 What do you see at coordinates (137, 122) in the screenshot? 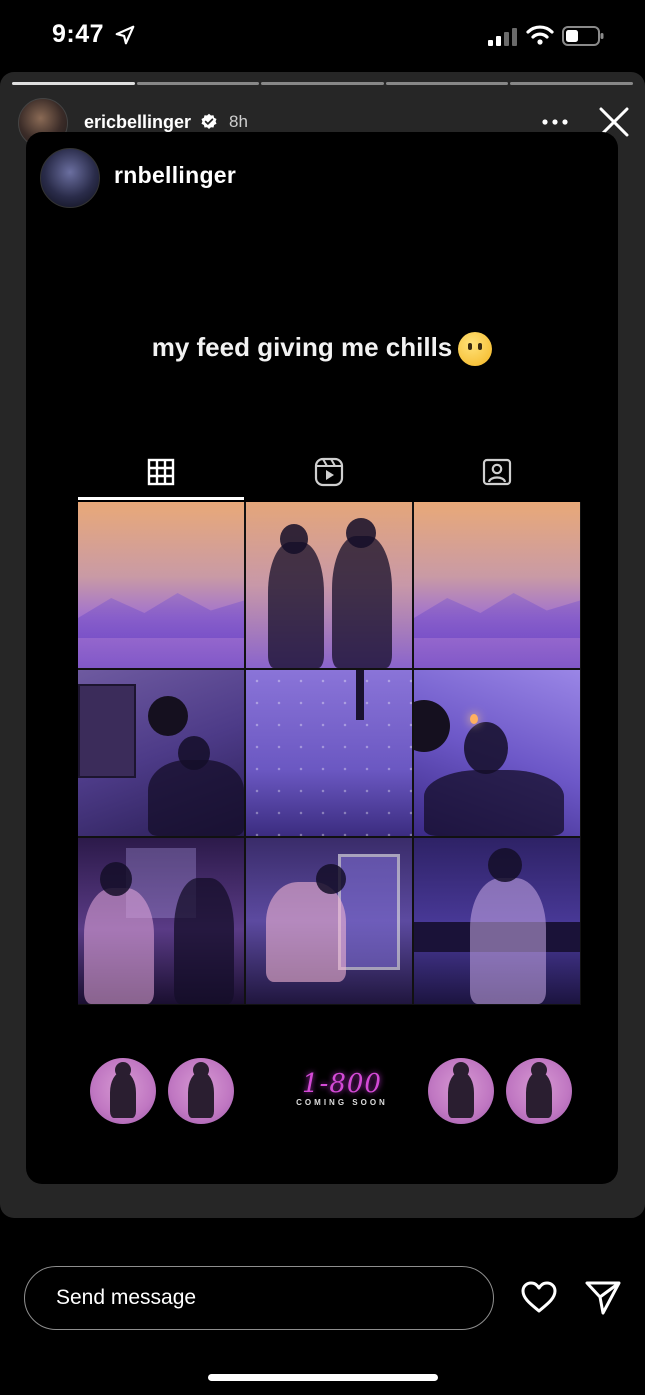
I see `story-author-username: ericbellinger` at bounding box center [137, 122].